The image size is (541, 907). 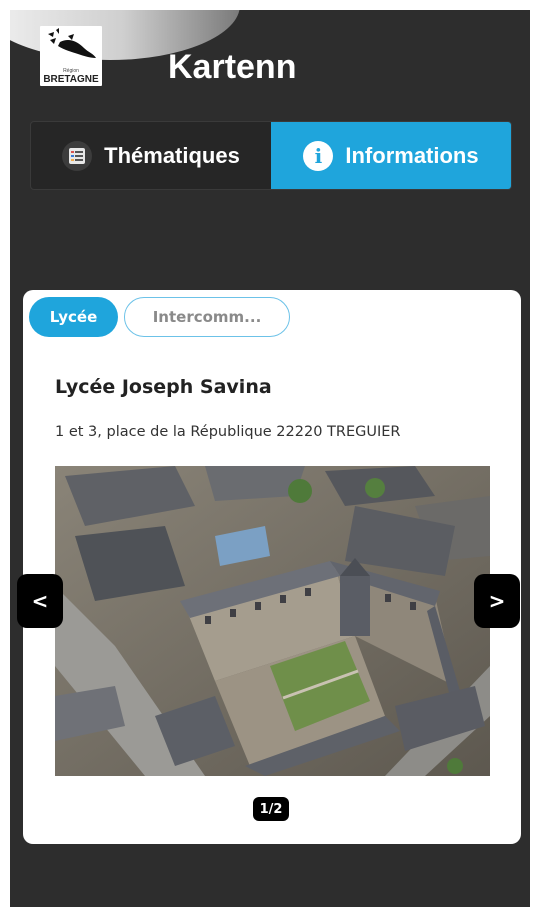 What do you see at coordinates (71, 79) in the screenshot?
I see `logo-label: BRETAGNE` at bounding box center [71, 79].